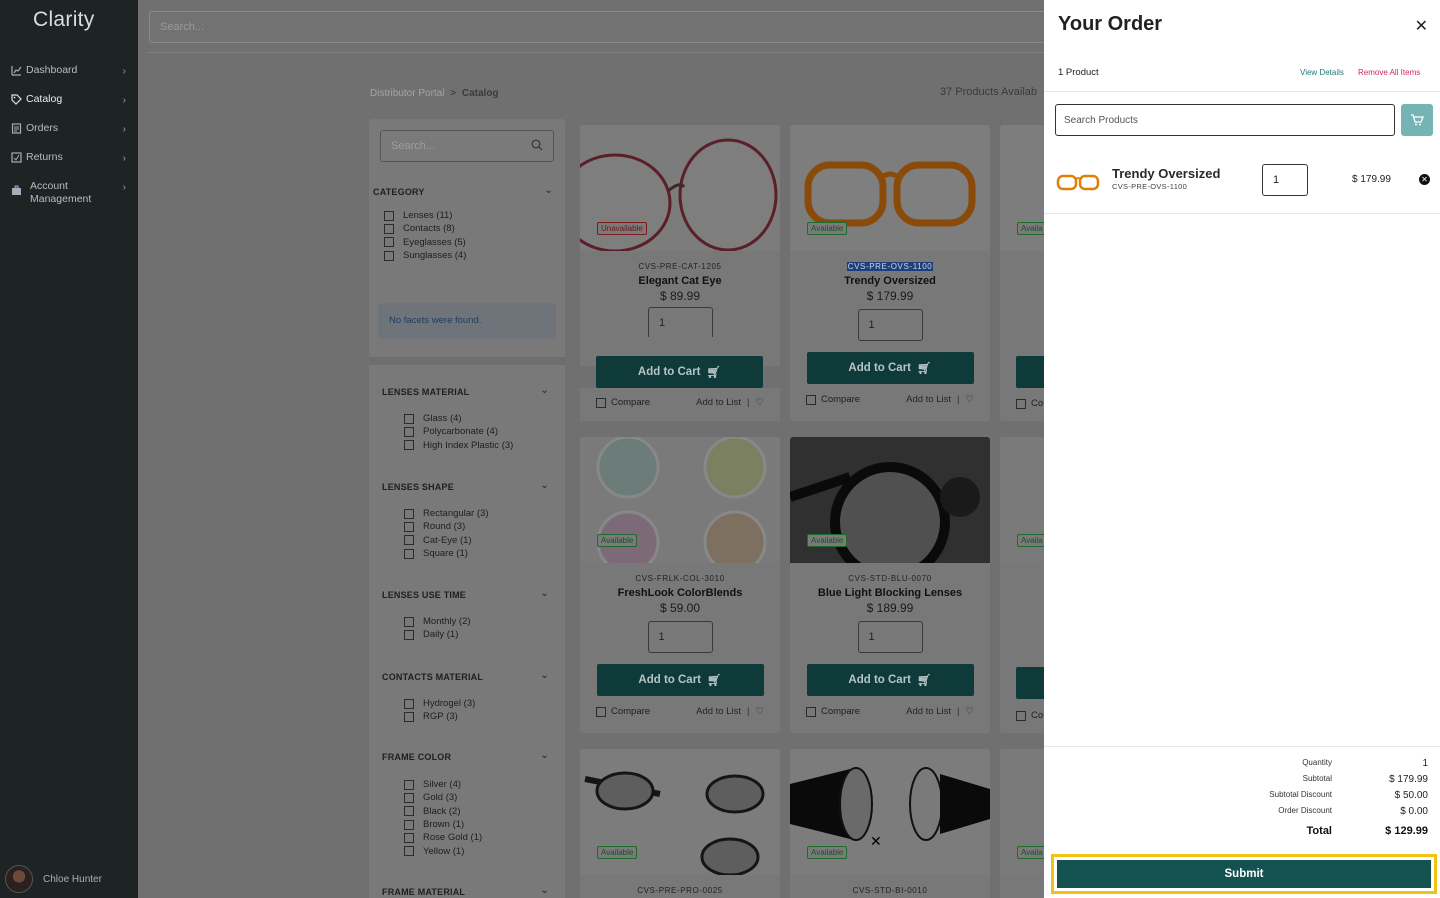 This screenshot has width=1440, height=898. What do you see at coordinates (484, 716) in the screenshot?
I see `filter-option: RGP (3)` at bounding box center [484, 716].